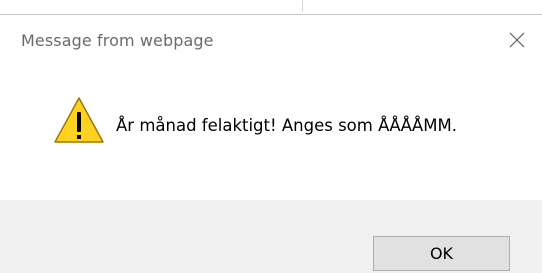  Describe the element at coordinates (79, 120) in the screenshot. I see `warning-icon` at that location.